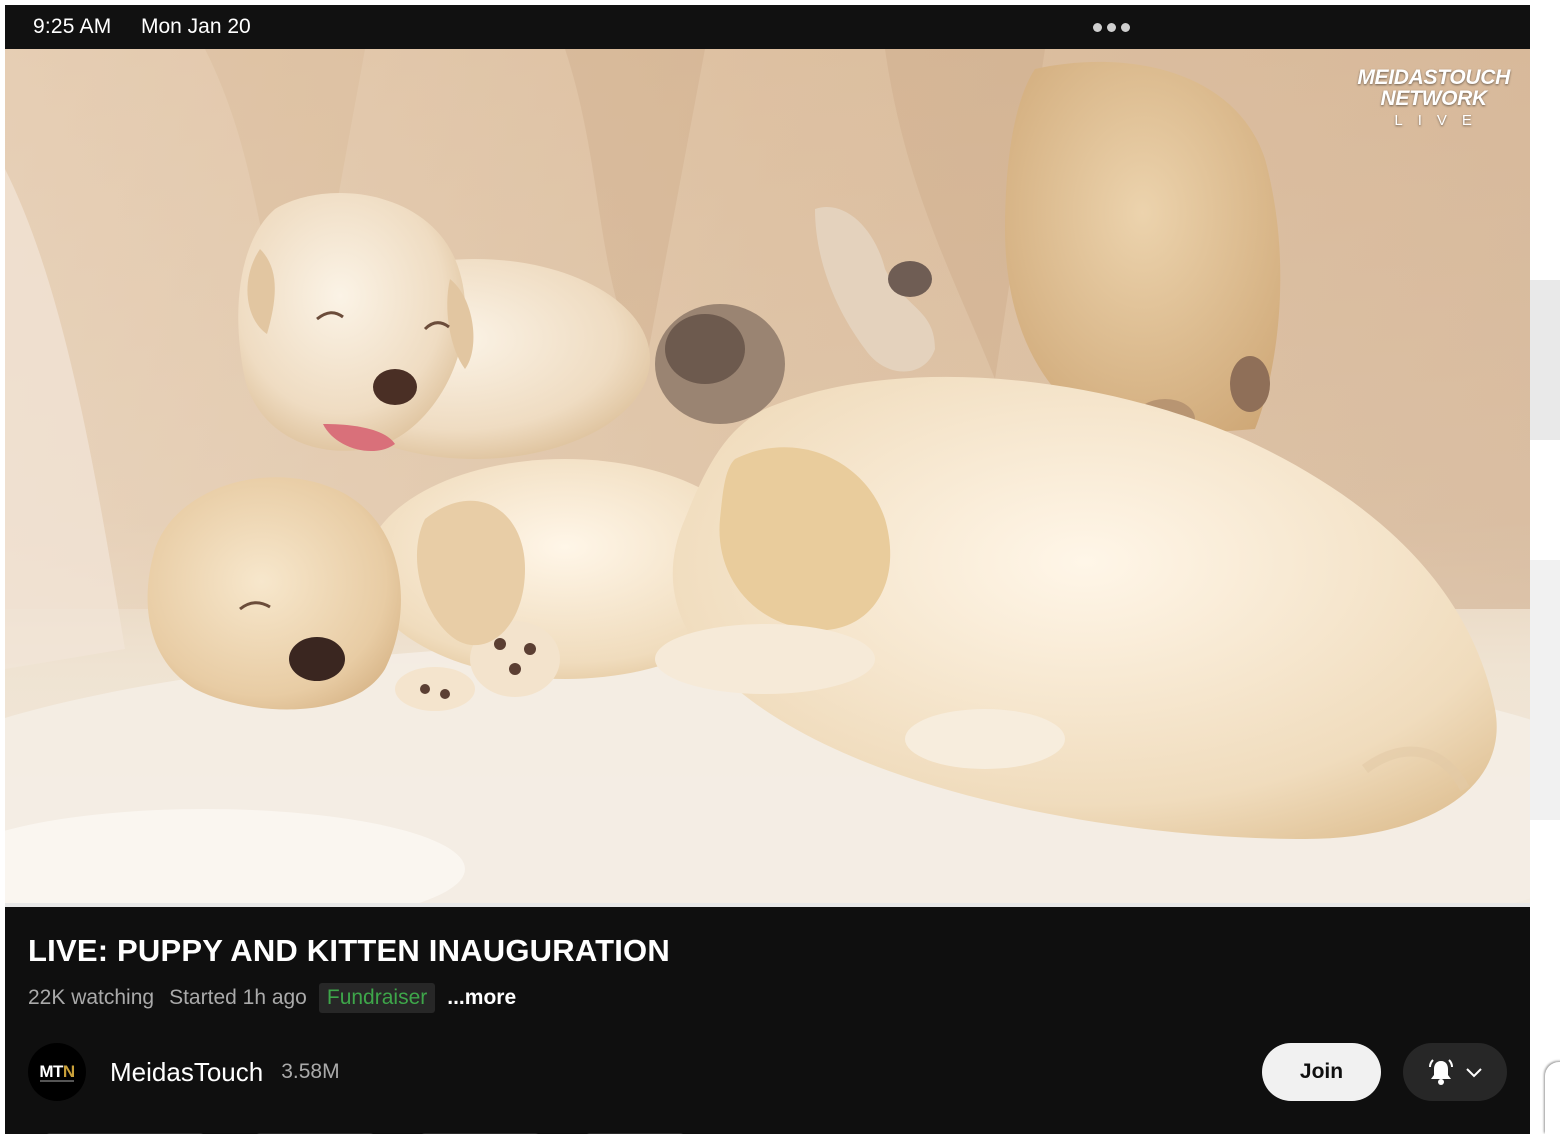 Image resolution: width=1560 pixels, height=1134 pixels. I want to click on subscriber-count: 3.58M, so click(310, 1071).